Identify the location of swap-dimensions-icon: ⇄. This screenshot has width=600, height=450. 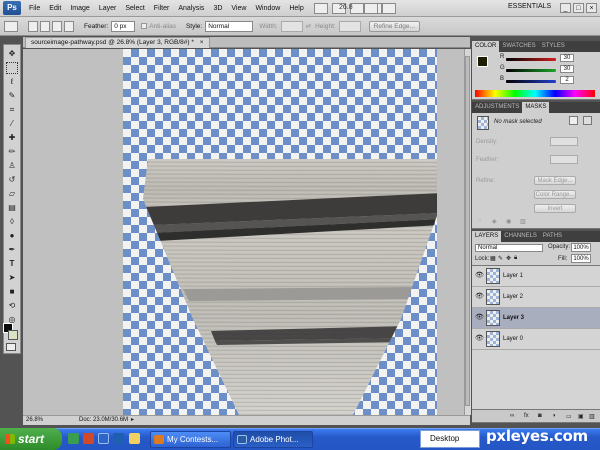
(308, 26).